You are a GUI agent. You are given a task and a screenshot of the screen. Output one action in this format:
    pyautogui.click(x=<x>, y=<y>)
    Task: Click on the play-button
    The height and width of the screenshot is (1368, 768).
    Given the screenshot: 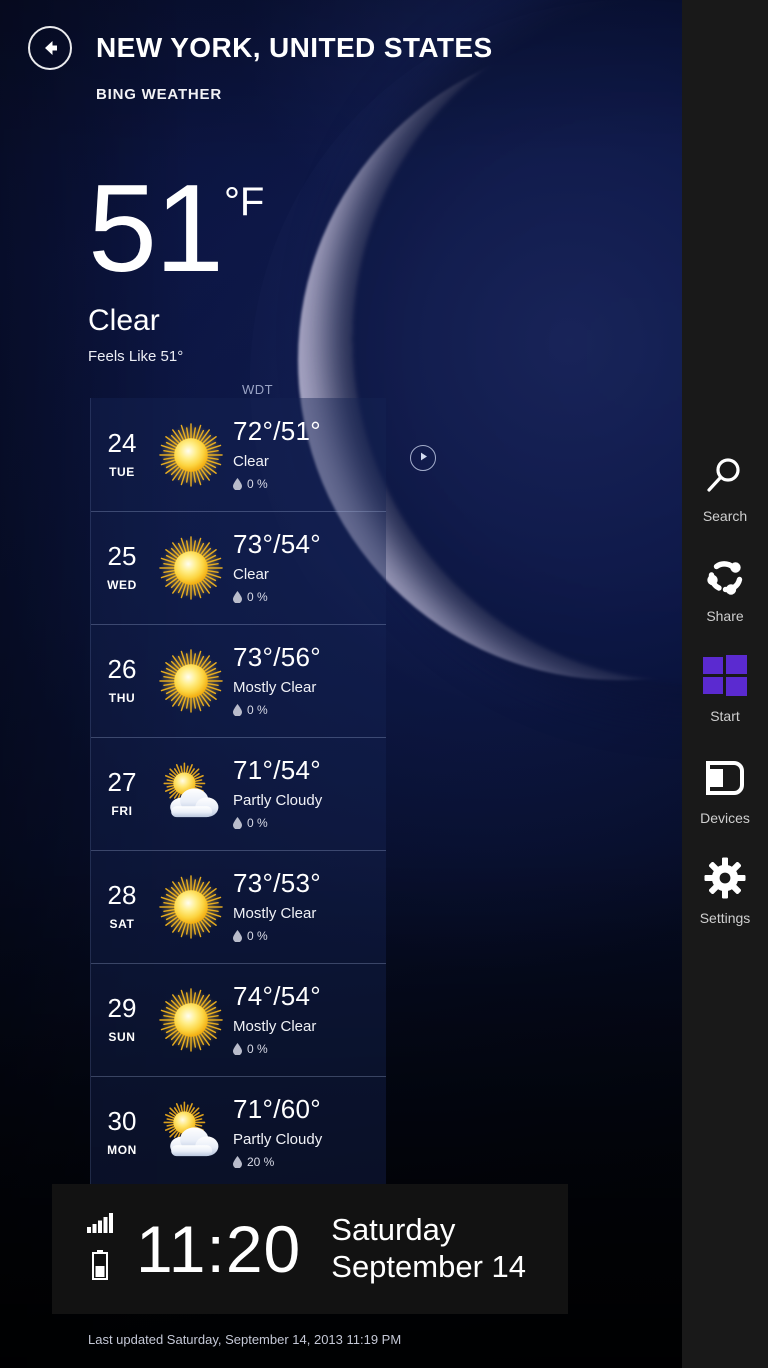 What is the action you would take?
    pyautogui.click(x=423, y=458)
    